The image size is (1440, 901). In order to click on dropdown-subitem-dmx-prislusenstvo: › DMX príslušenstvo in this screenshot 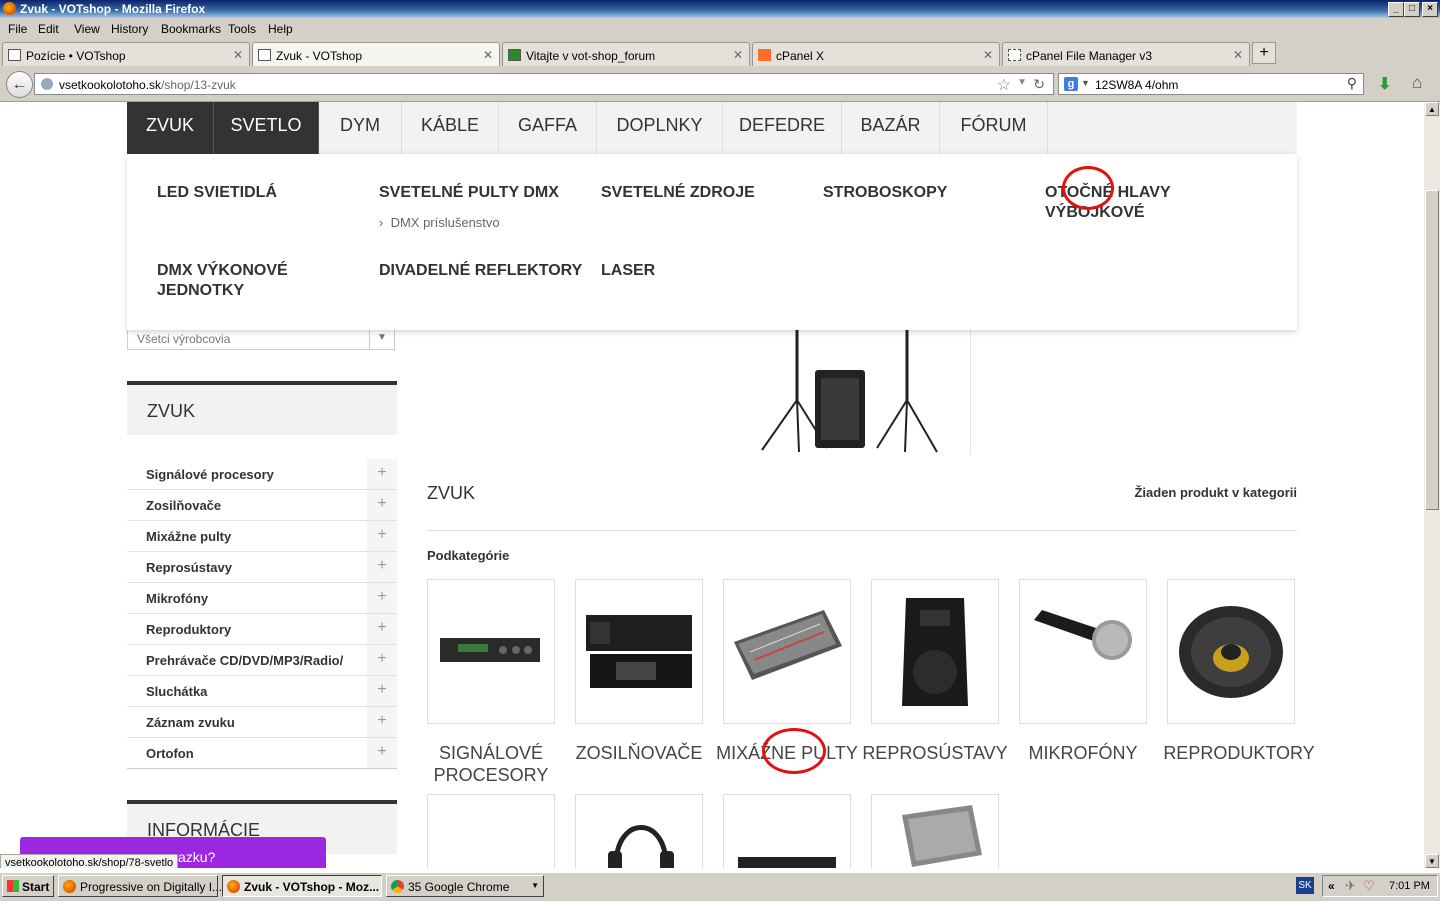, I will do `click(439, 222)`.